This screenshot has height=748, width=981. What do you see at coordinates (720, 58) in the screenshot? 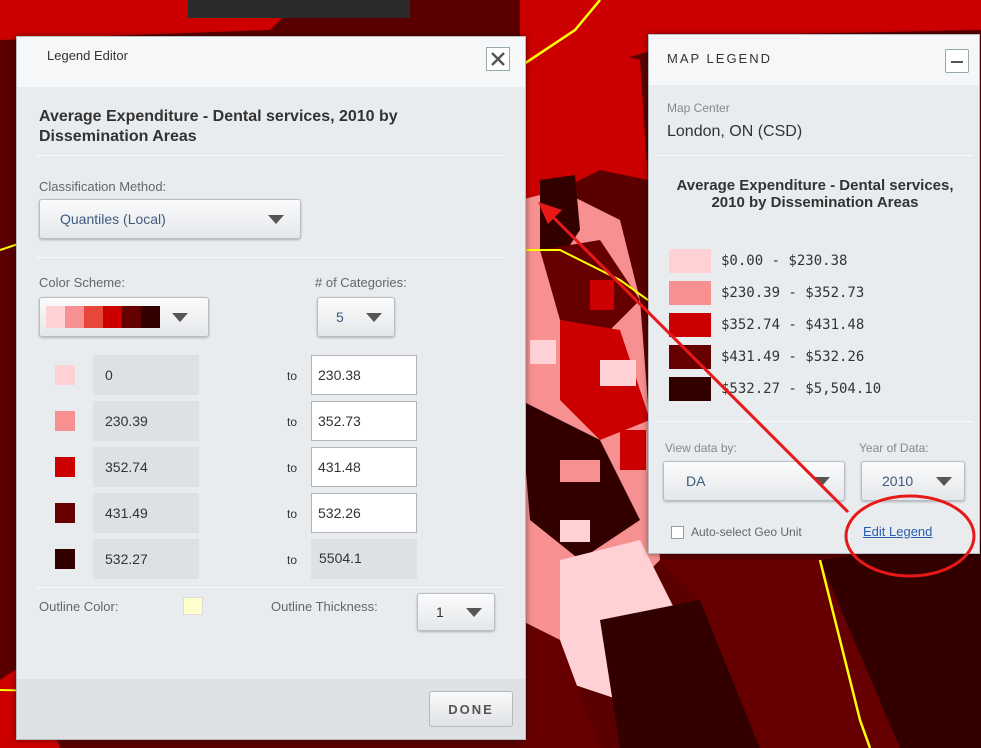
I see `map-legend-title: MAP LEGEND` at bounding box center [720, 58].